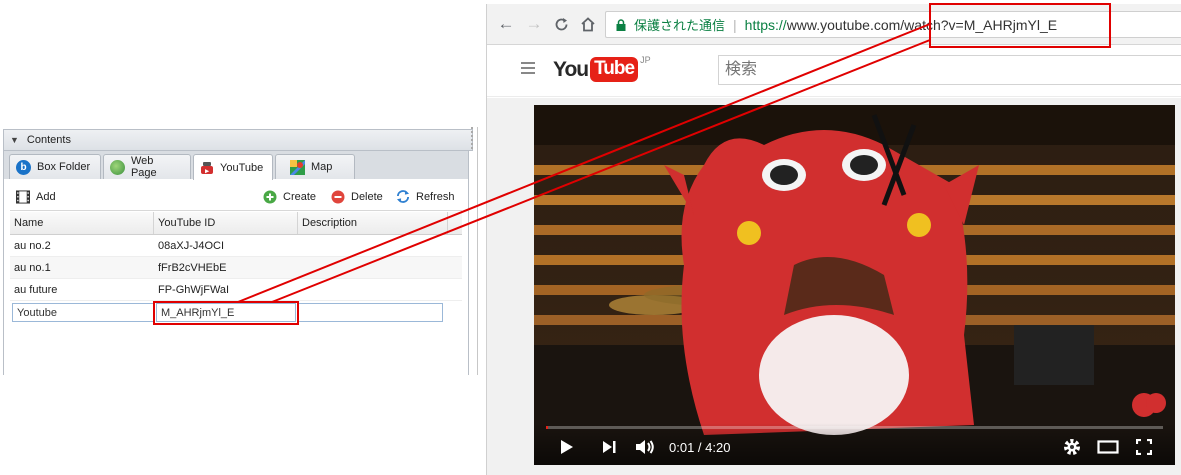  I want to click on description-edit-field, so click(370, 312).